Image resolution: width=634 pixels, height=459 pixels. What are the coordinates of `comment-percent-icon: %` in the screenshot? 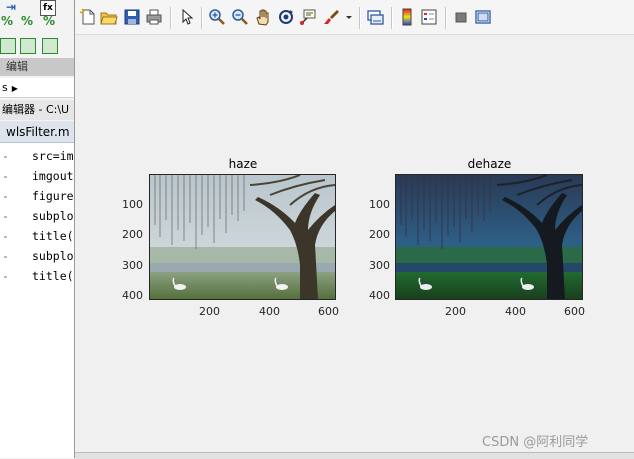 It's located at (27, 21).